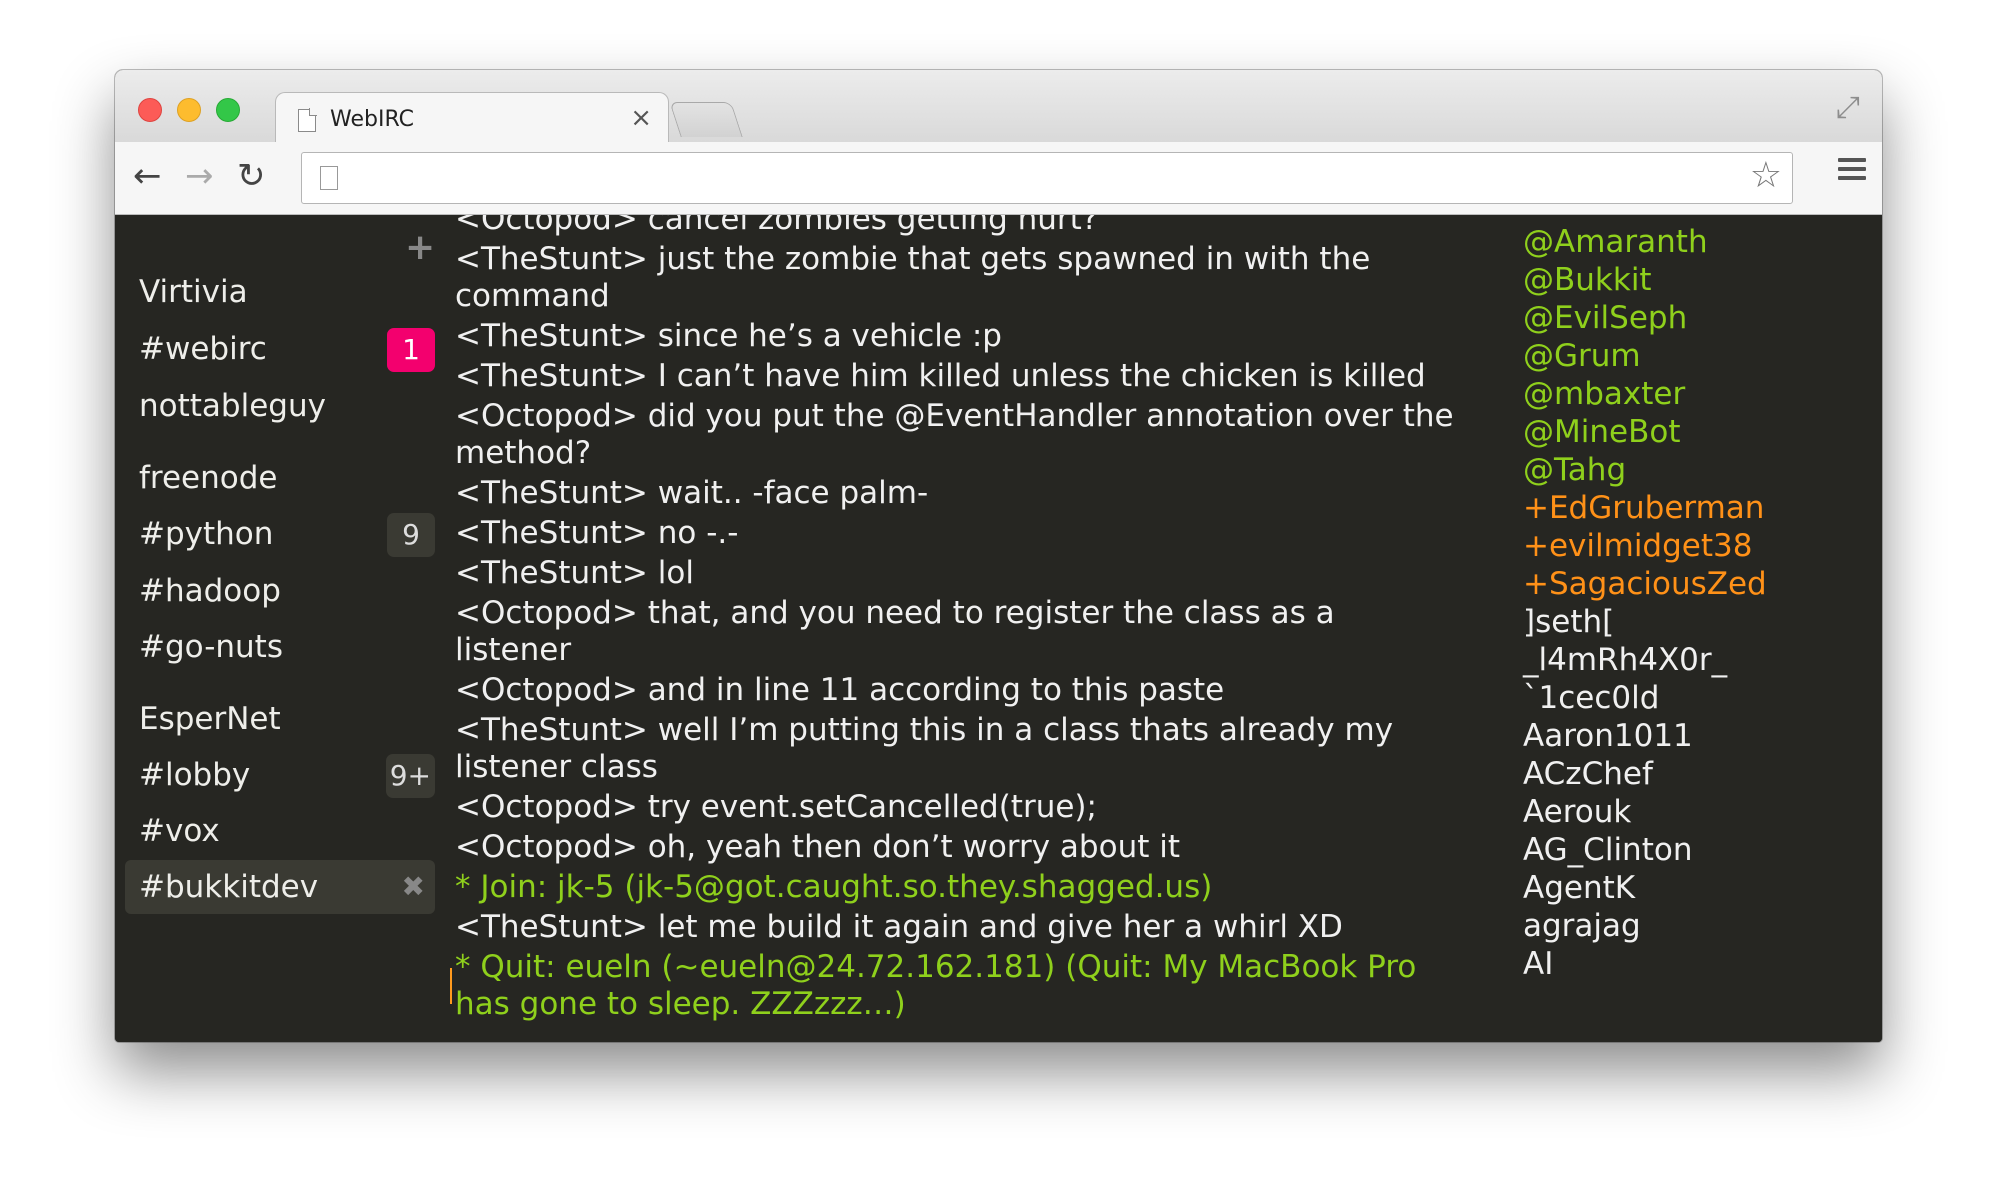 This screenshot has height=1198, width=1990. What do you see at coordinates (189, 110) in the screenshot?
I see `minimize-window-button` at bounding box center [189, 110].